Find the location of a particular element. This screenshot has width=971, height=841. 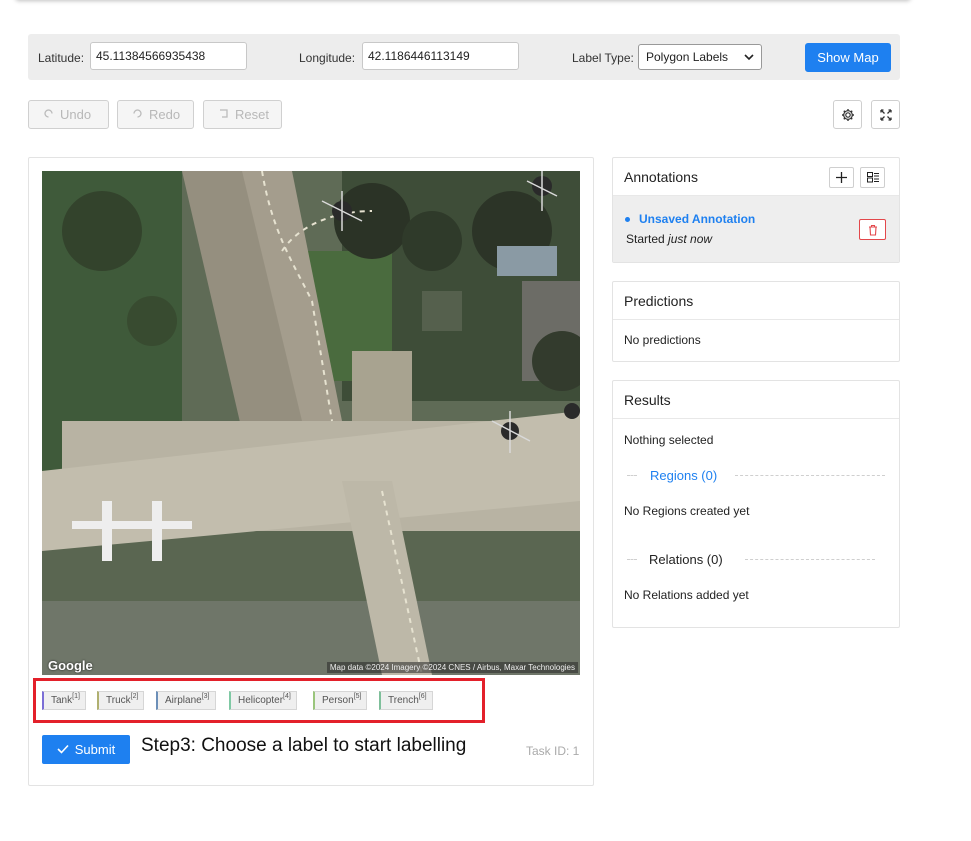

regions-empty: No Regions created yet is located at coordinates (687, 511).